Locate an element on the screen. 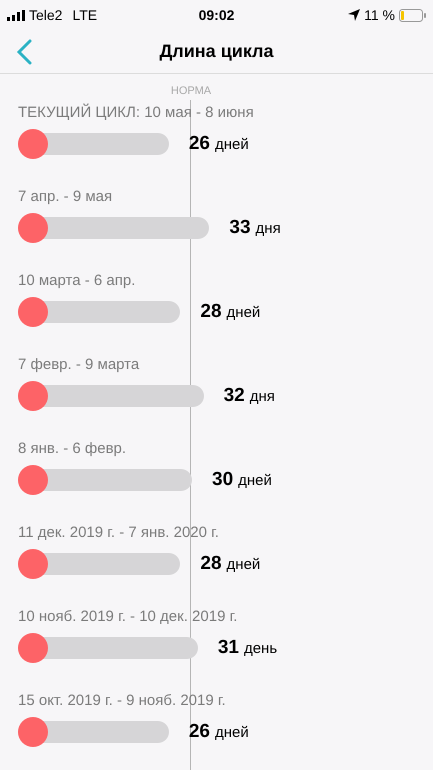  back-icon is located at coordinates (24, 52).